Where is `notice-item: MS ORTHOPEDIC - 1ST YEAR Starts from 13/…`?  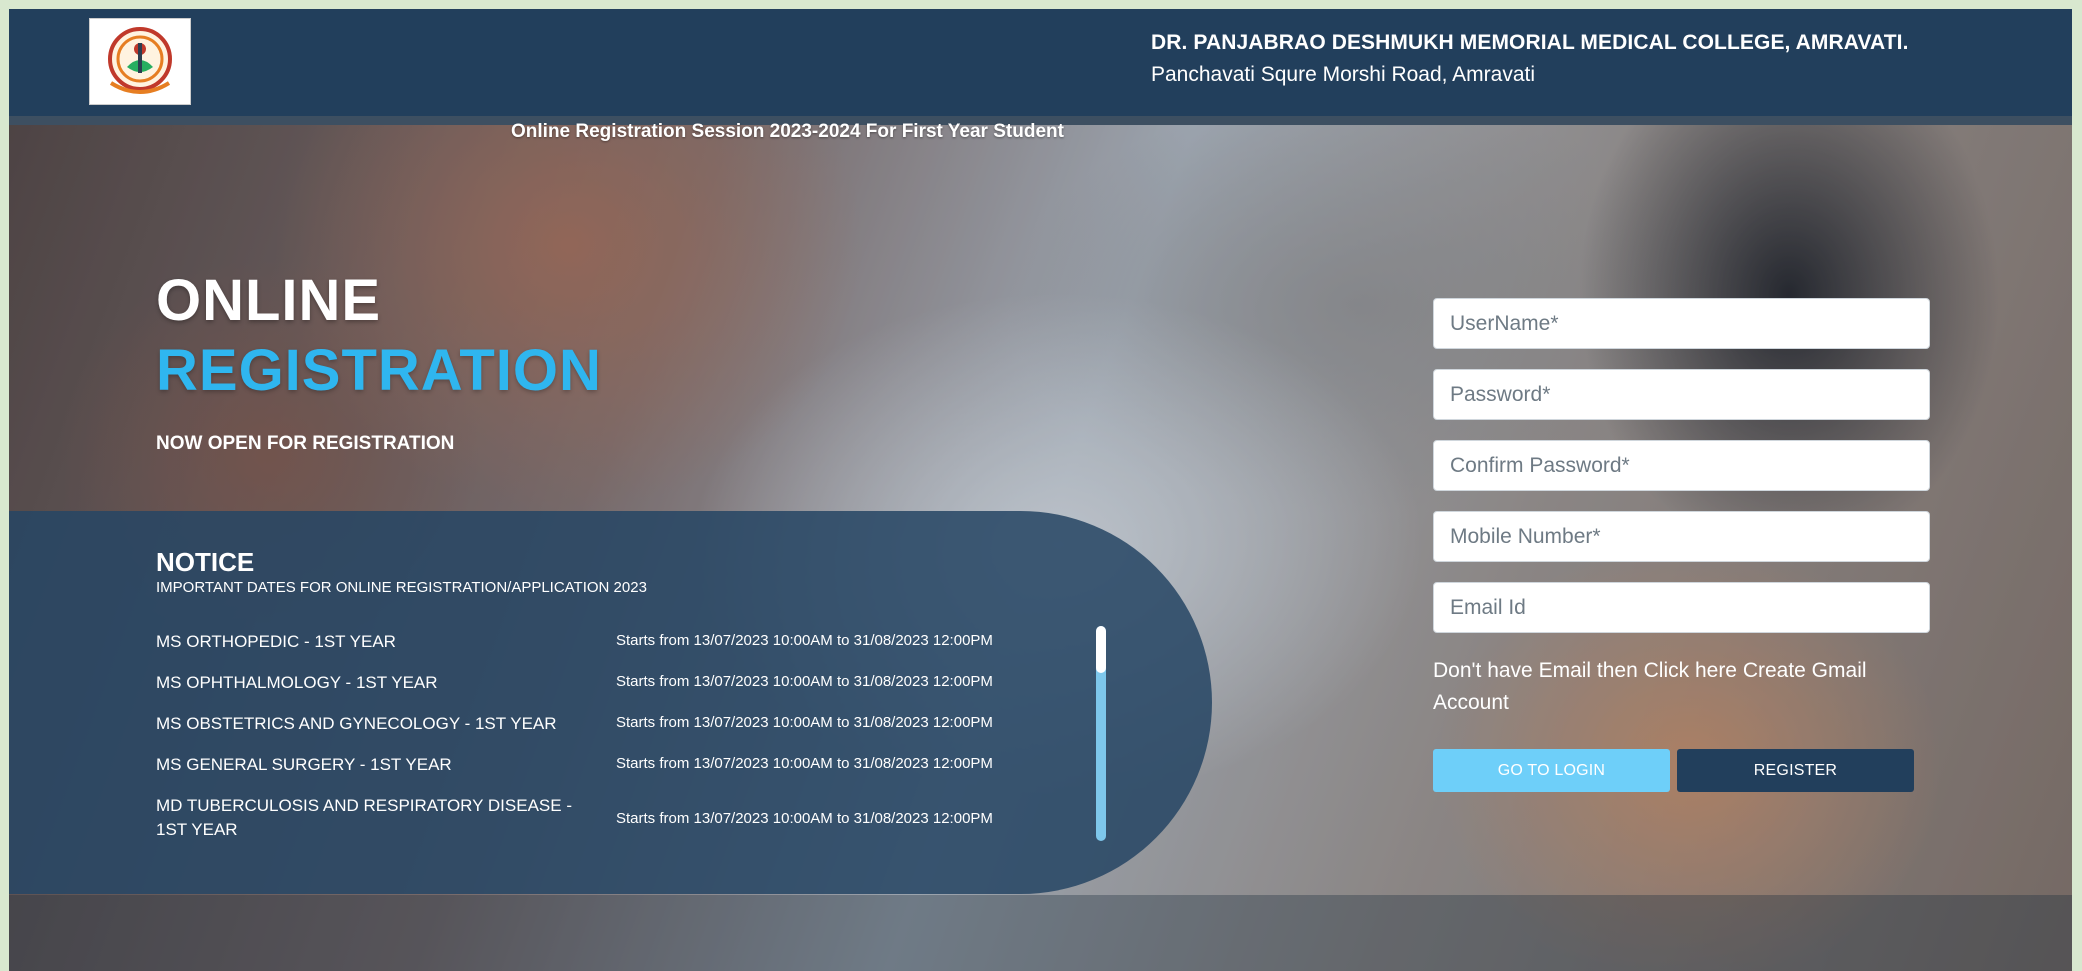 notice-item: MS ORTHOPEDIC - 1ST YEAR Starts from 13/… is located at coordinates (598, 644).